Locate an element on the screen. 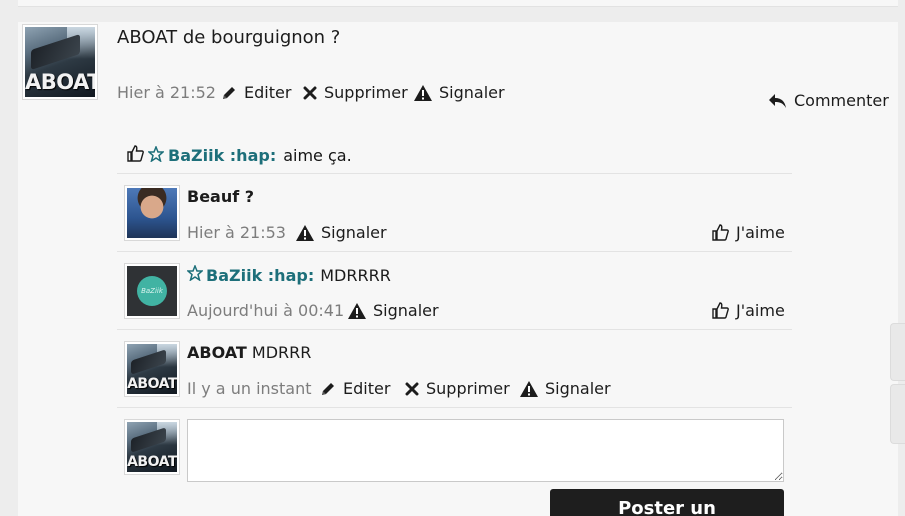 This screenshot has width=905, height=516. comment-author-link: ABOAT is located at coordinates (217, 352).